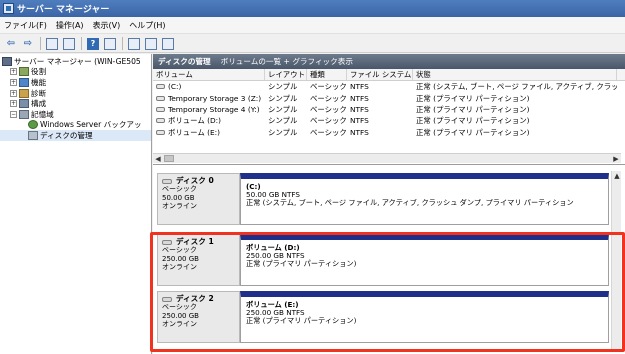  I want to click on tree-item-windows-server-backup: Windows Server バックアッ, so click(75, 125).